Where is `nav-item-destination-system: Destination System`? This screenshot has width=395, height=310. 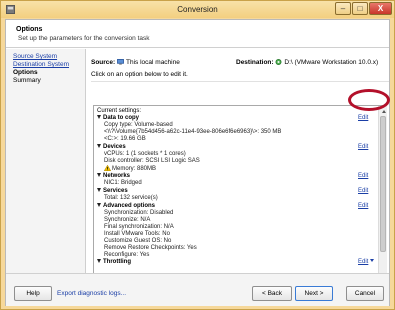 nav-item-destination-system: Destination System is located at coordinates (41, 64).